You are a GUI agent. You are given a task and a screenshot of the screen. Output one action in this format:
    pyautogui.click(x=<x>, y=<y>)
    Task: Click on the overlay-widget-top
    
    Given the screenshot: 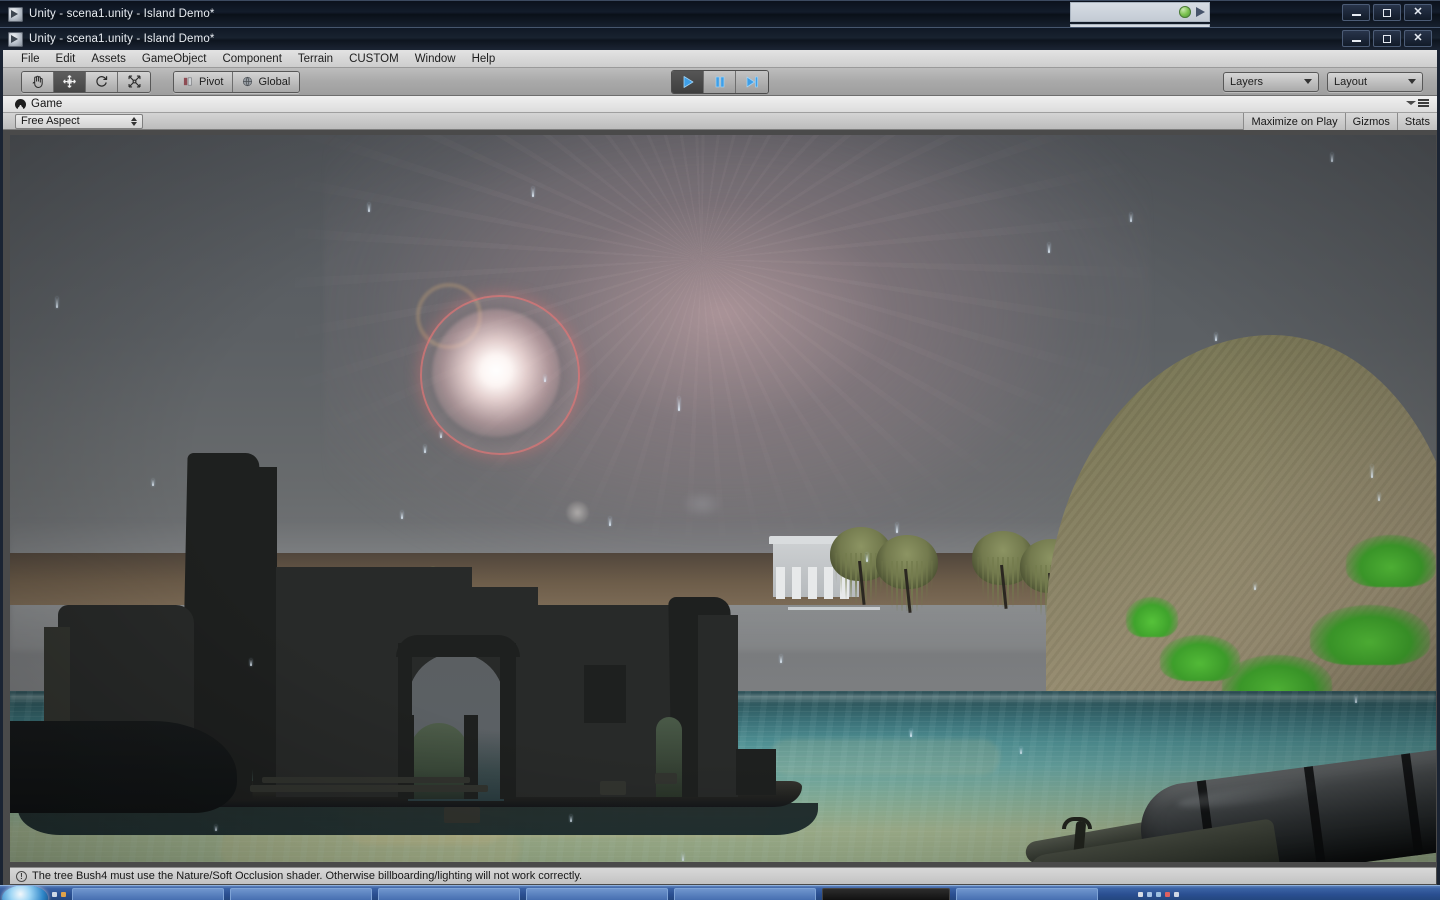 What is the action you would take?
    pyautogui.click(x=1140, y=12)
    